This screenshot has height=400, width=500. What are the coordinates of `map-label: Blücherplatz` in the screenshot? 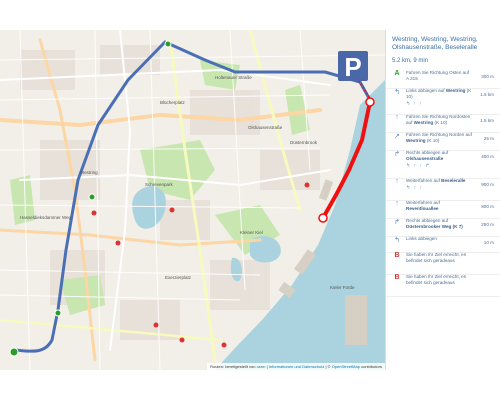 It's located at (172, 102).